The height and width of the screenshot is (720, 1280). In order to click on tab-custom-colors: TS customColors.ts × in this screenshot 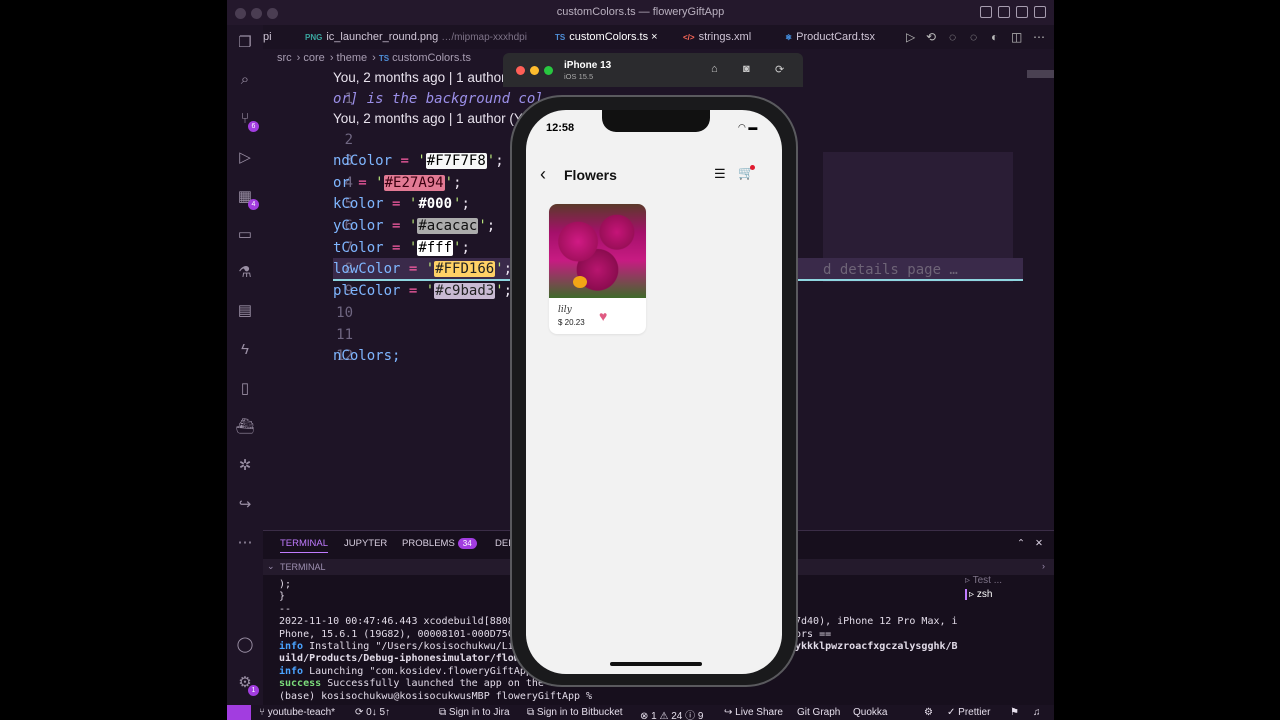, I will do `click(606, 37)`.